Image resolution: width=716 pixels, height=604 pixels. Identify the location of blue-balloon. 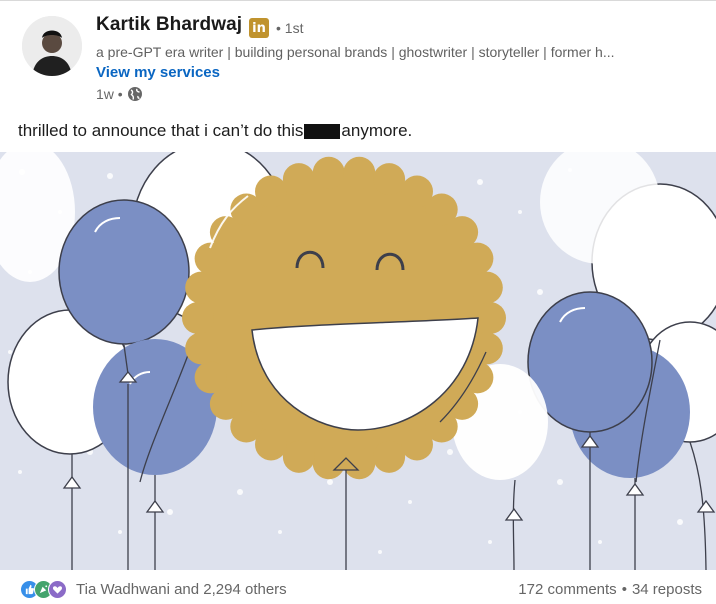
(124, 272).